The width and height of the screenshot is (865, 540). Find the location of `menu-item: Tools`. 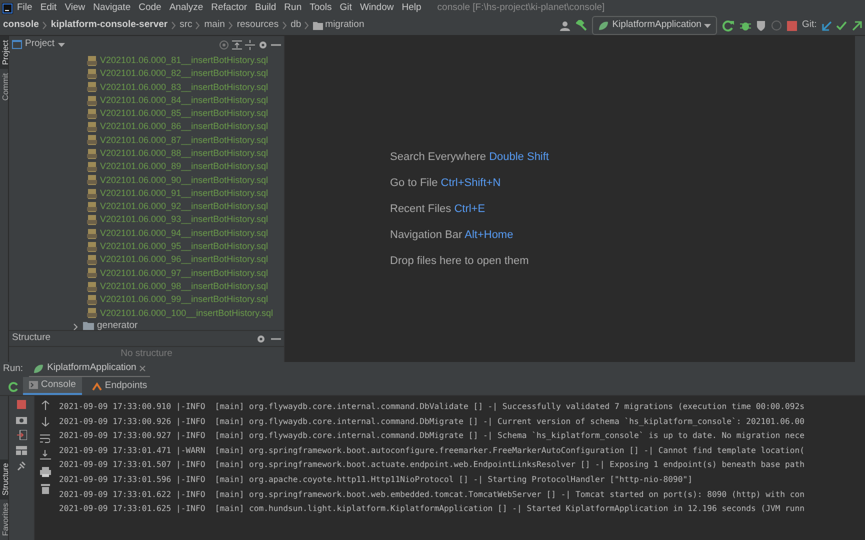

menu-item: Tools is located at coordinates (321, 8).